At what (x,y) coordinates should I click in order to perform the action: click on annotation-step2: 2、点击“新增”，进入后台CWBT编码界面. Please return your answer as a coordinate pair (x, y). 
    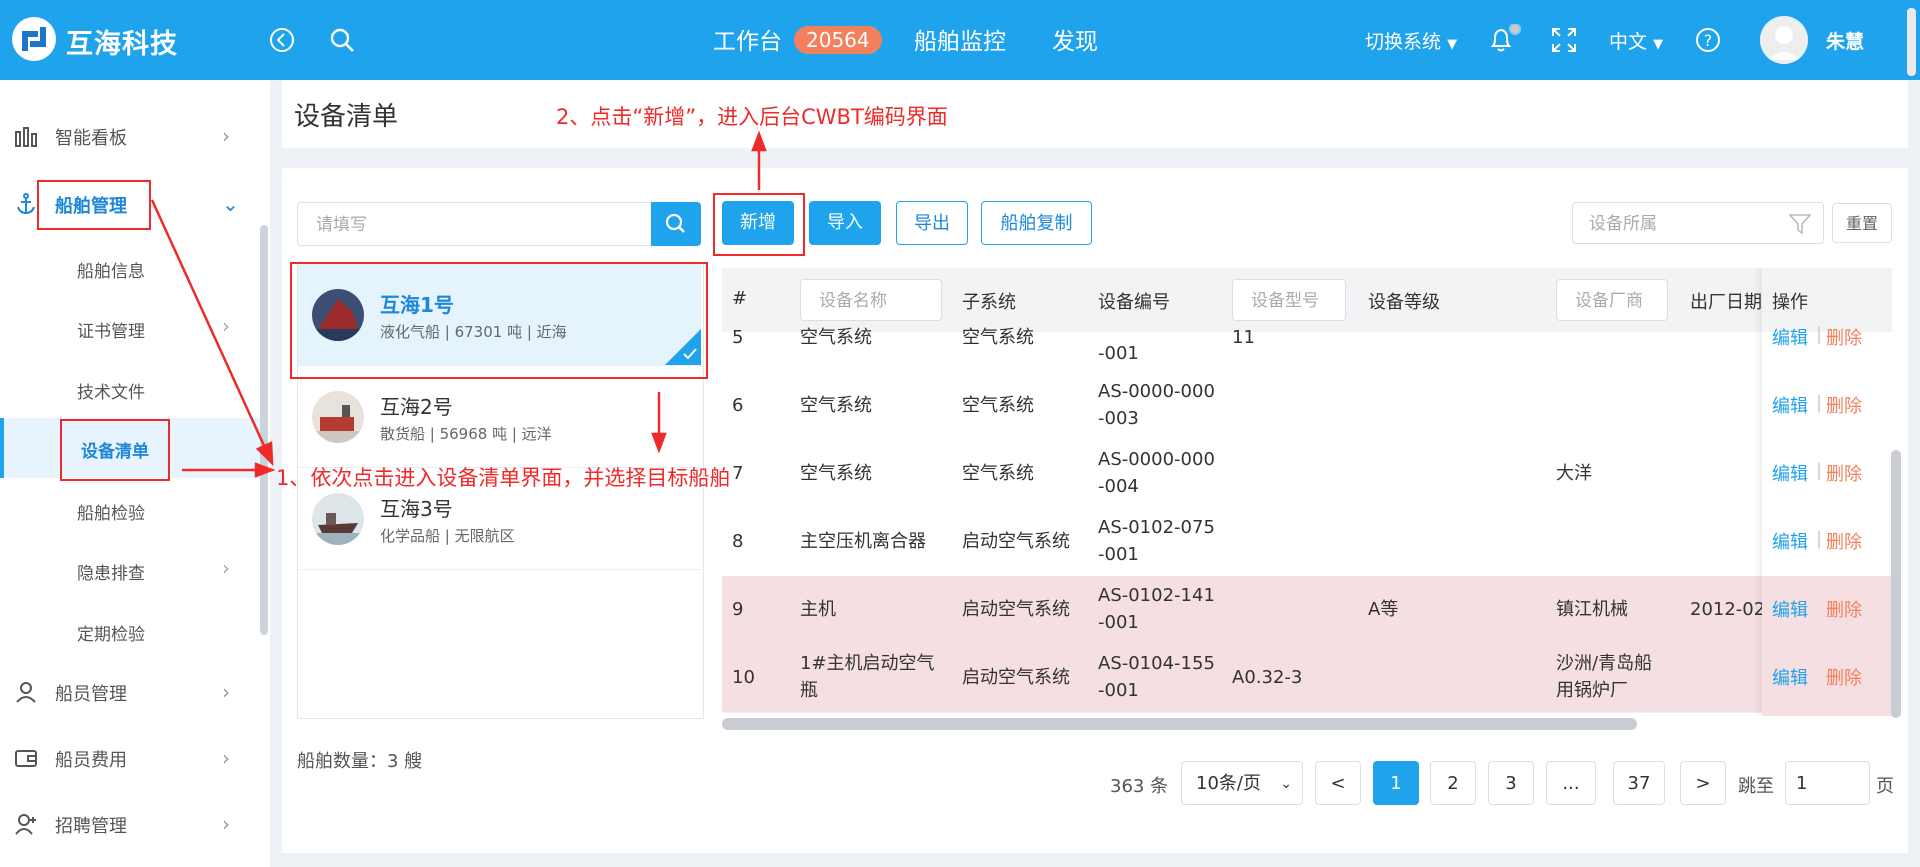
    Looking at the image, I should click on (752, 117).